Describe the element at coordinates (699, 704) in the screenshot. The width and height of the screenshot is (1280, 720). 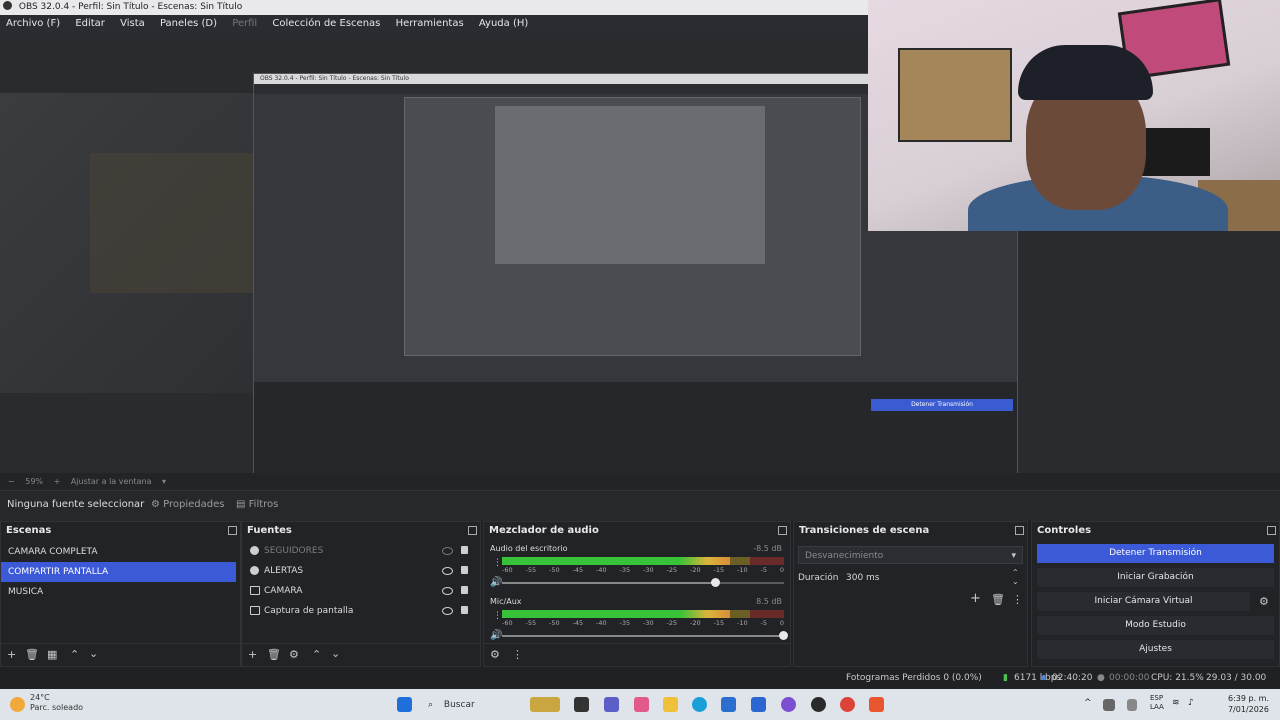
I see `edge-icon` at that location.